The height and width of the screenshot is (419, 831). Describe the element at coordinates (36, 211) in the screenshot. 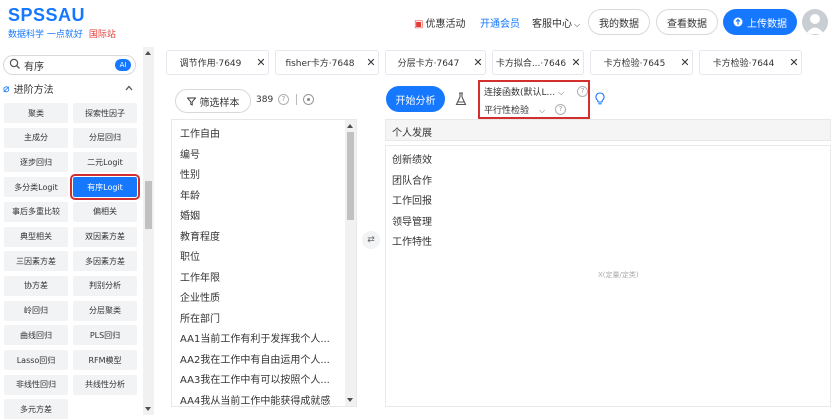

I see `method-button: 事后多重比较` at that location.